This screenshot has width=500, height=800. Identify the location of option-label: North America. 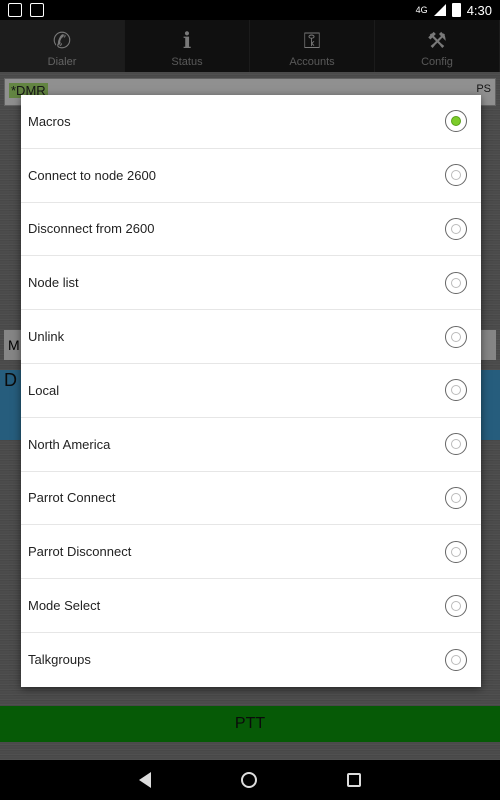
(69, 444).